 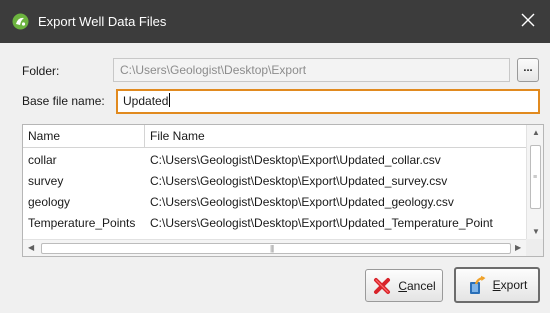 I want to click on scroll-down-icon: ▼, so click(x=536, y=232).